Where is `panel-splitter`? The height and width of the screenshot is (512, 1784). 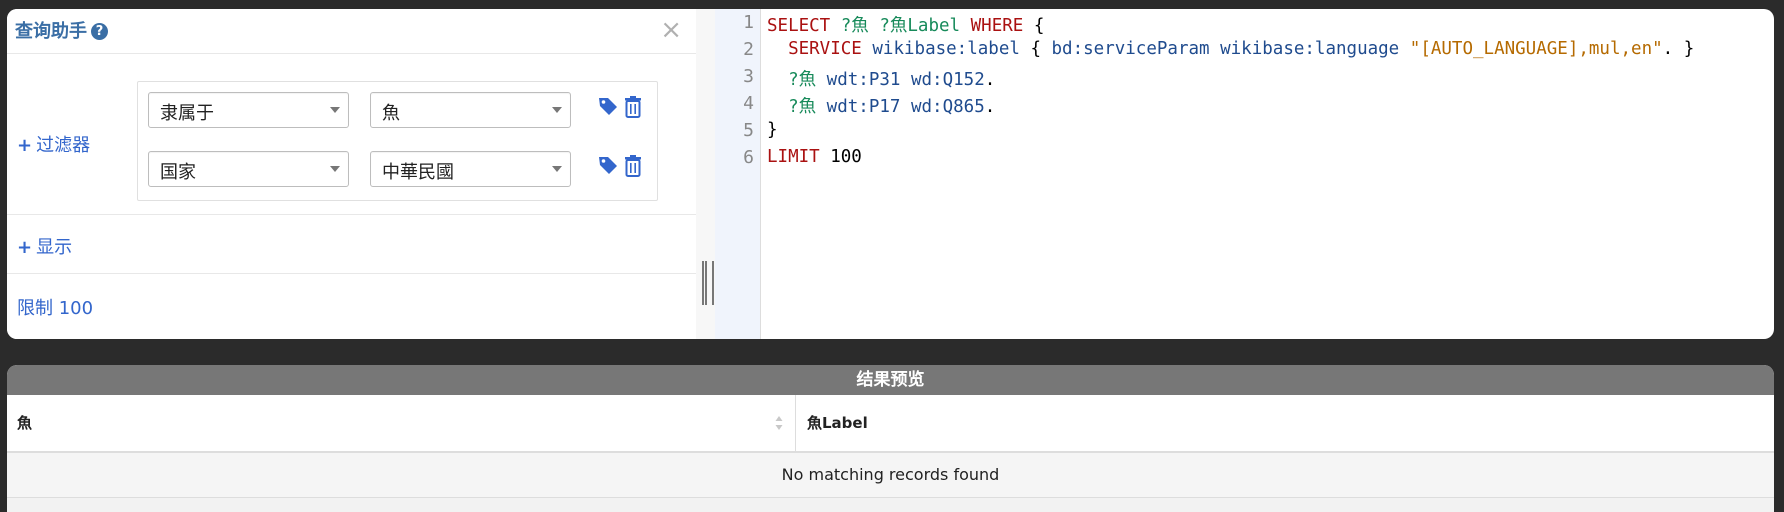
panel-splitter is located at coordinates (705, 174).